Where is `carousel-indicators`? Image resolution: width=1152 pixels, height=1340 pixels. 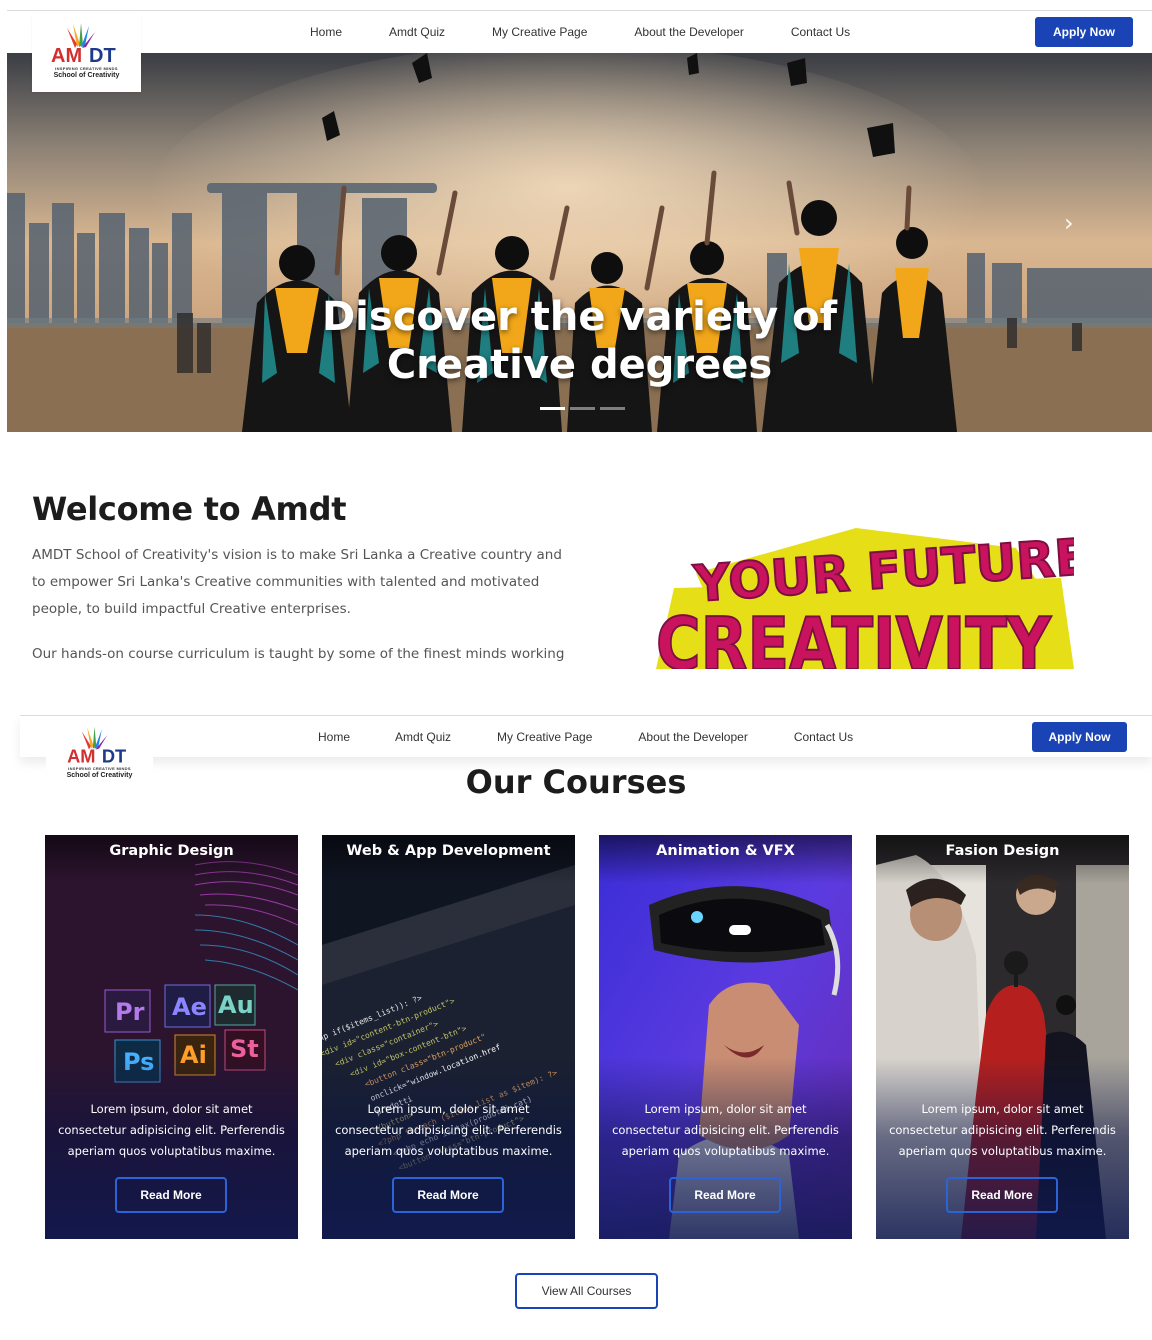 carousel-indicators is located at coordinates (582, 408).